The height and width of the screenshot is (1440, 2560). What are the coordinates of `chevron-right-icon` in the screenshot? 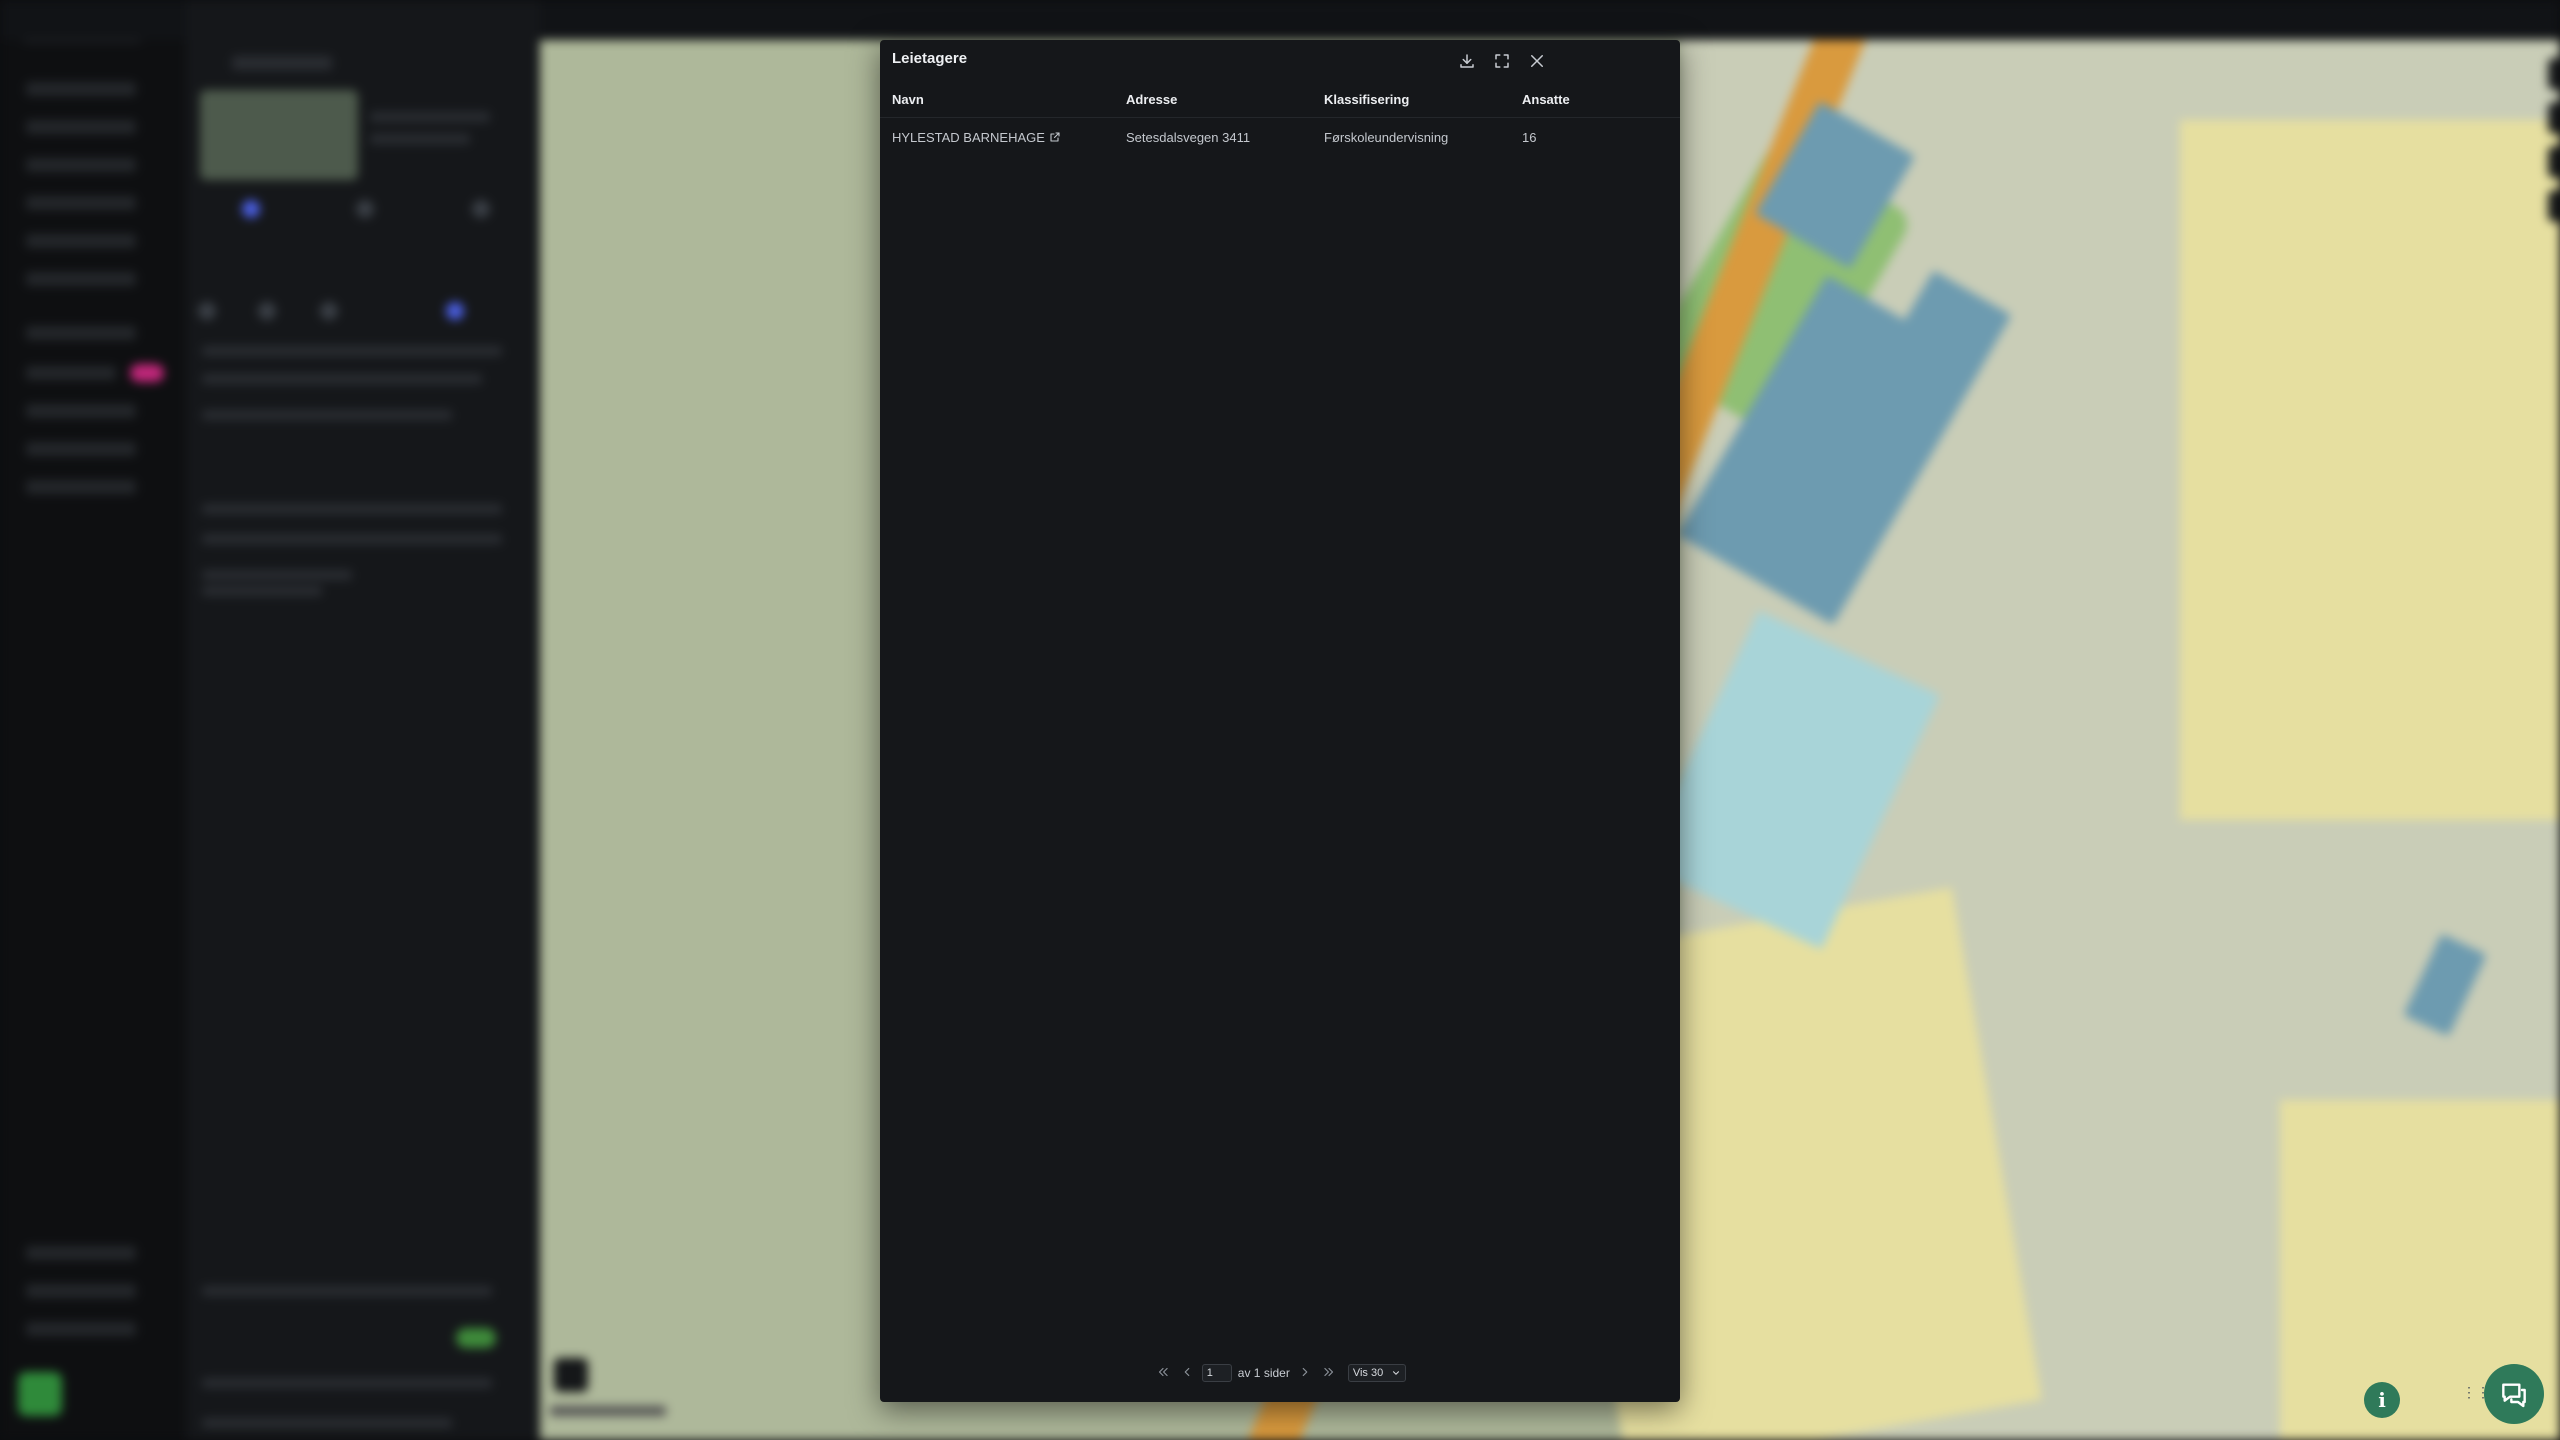 It's located at (1305, 1371).